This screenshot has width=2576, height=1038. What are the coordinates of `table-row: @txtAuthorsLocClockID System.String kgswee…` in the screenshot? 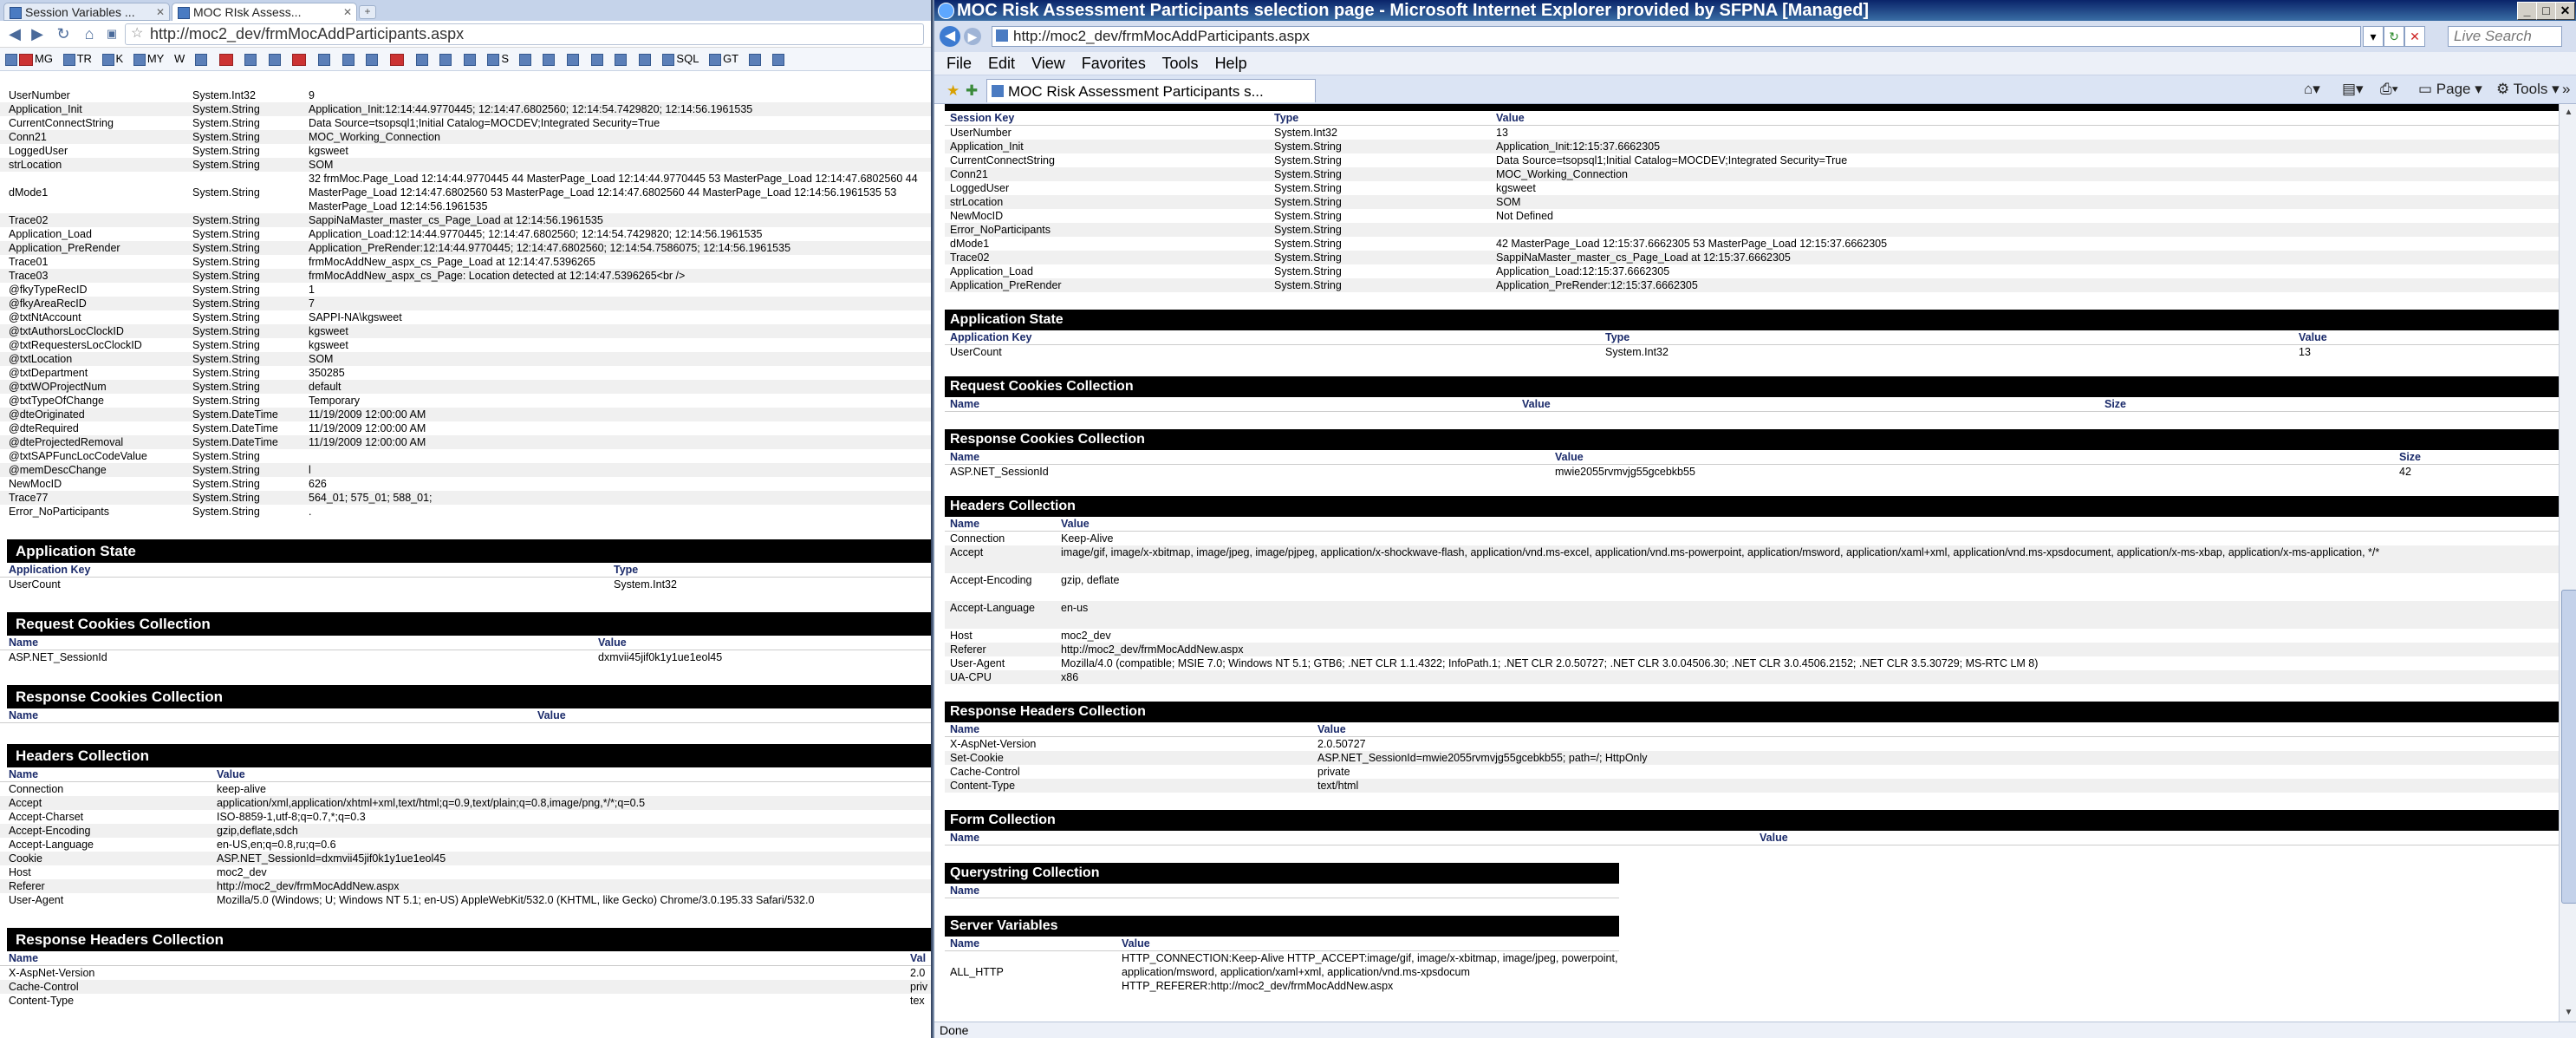 It's located at (465, 331).